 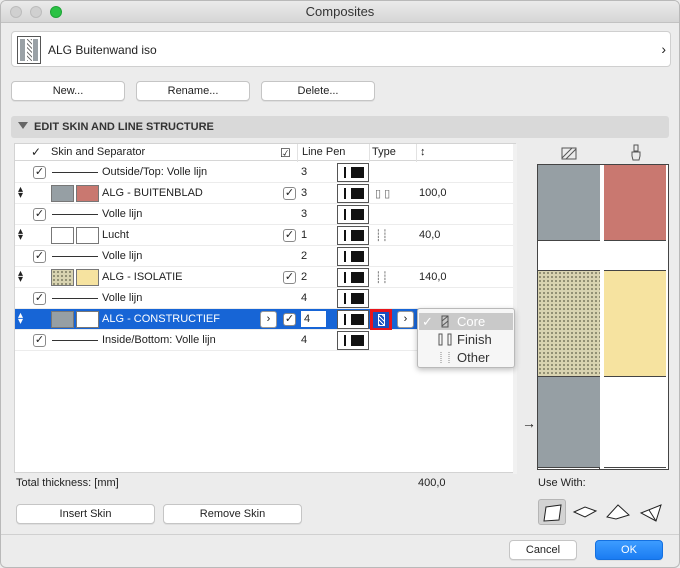 What do you see at coordinates (433, 277) in the screenshot?
I see `skin-thickness: 140,0` at bounding box center [433, 277].